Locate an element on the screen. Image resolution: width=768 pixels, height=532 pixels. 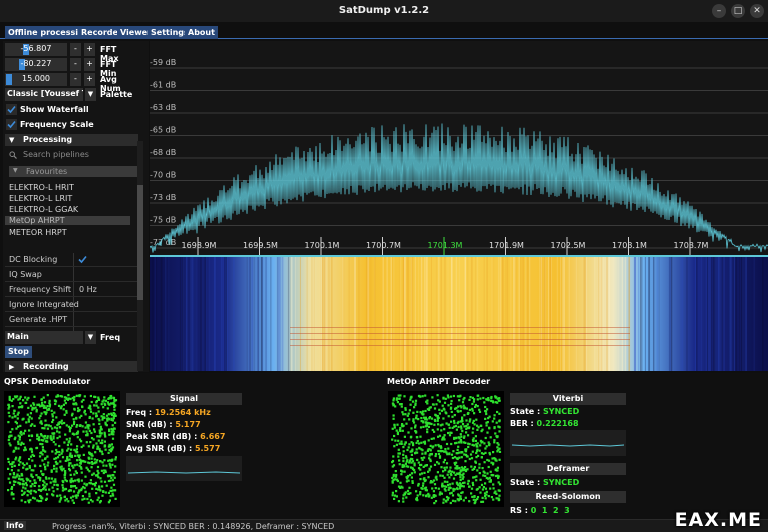
option-iq-swap: IQ Swap is located at coordinates (71, 274).